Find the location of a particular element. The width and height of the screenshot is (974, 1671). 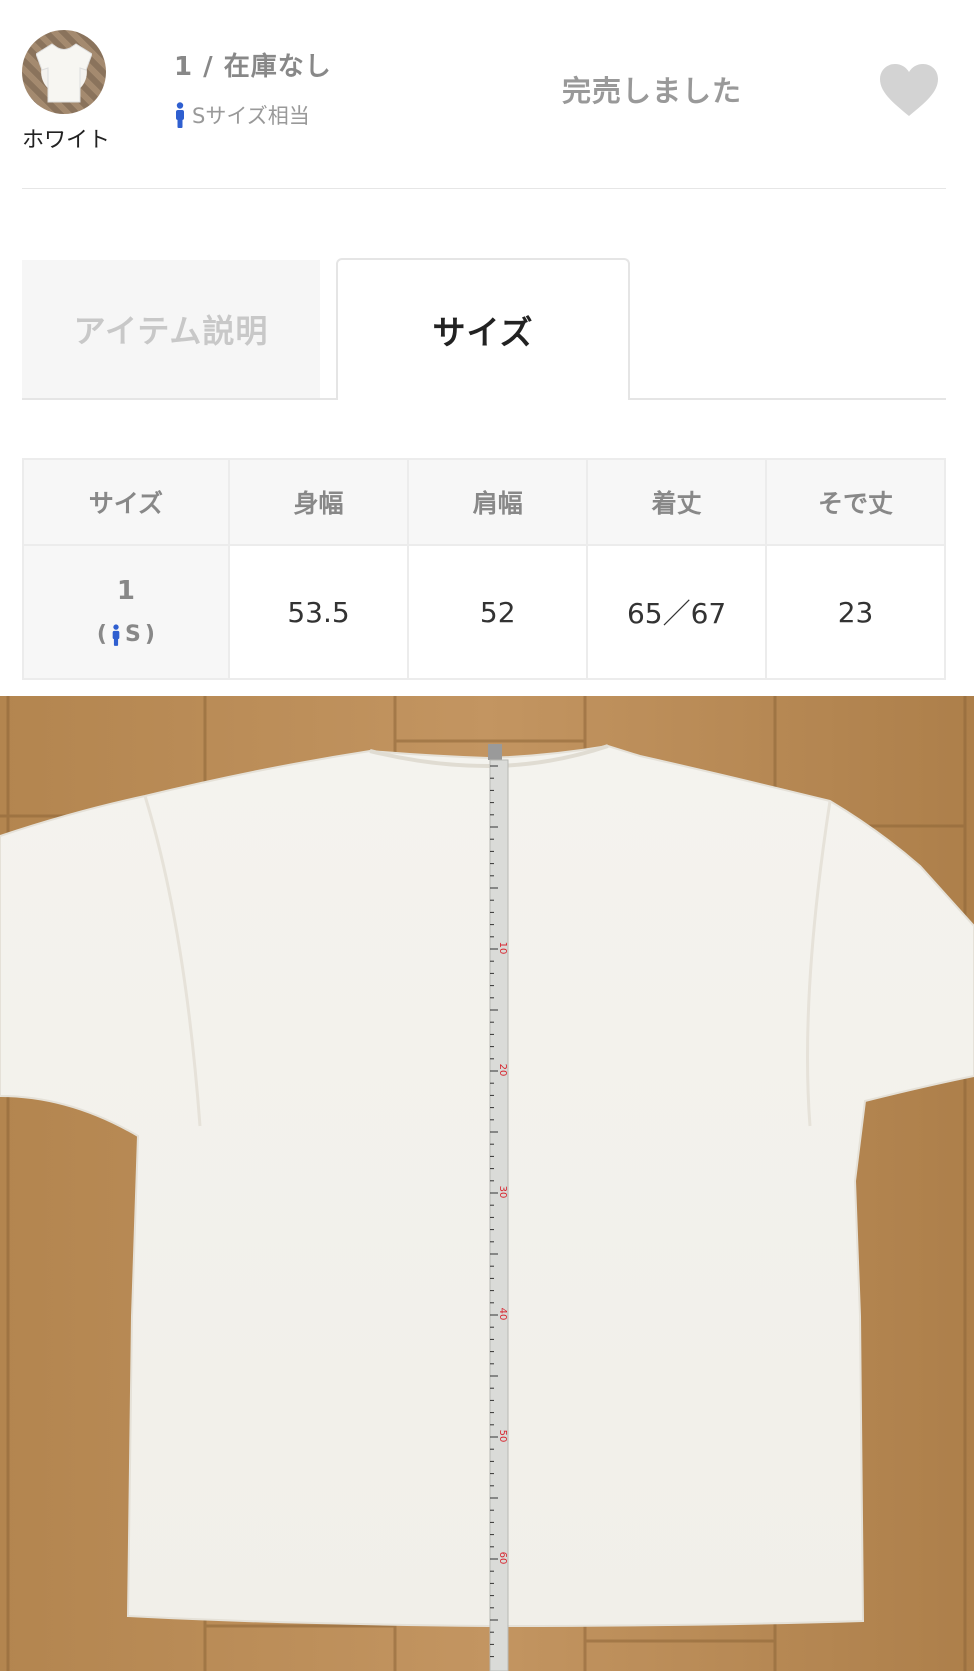

size-equivalent: Sサイズ相当 is located at coordinates (242, 115).